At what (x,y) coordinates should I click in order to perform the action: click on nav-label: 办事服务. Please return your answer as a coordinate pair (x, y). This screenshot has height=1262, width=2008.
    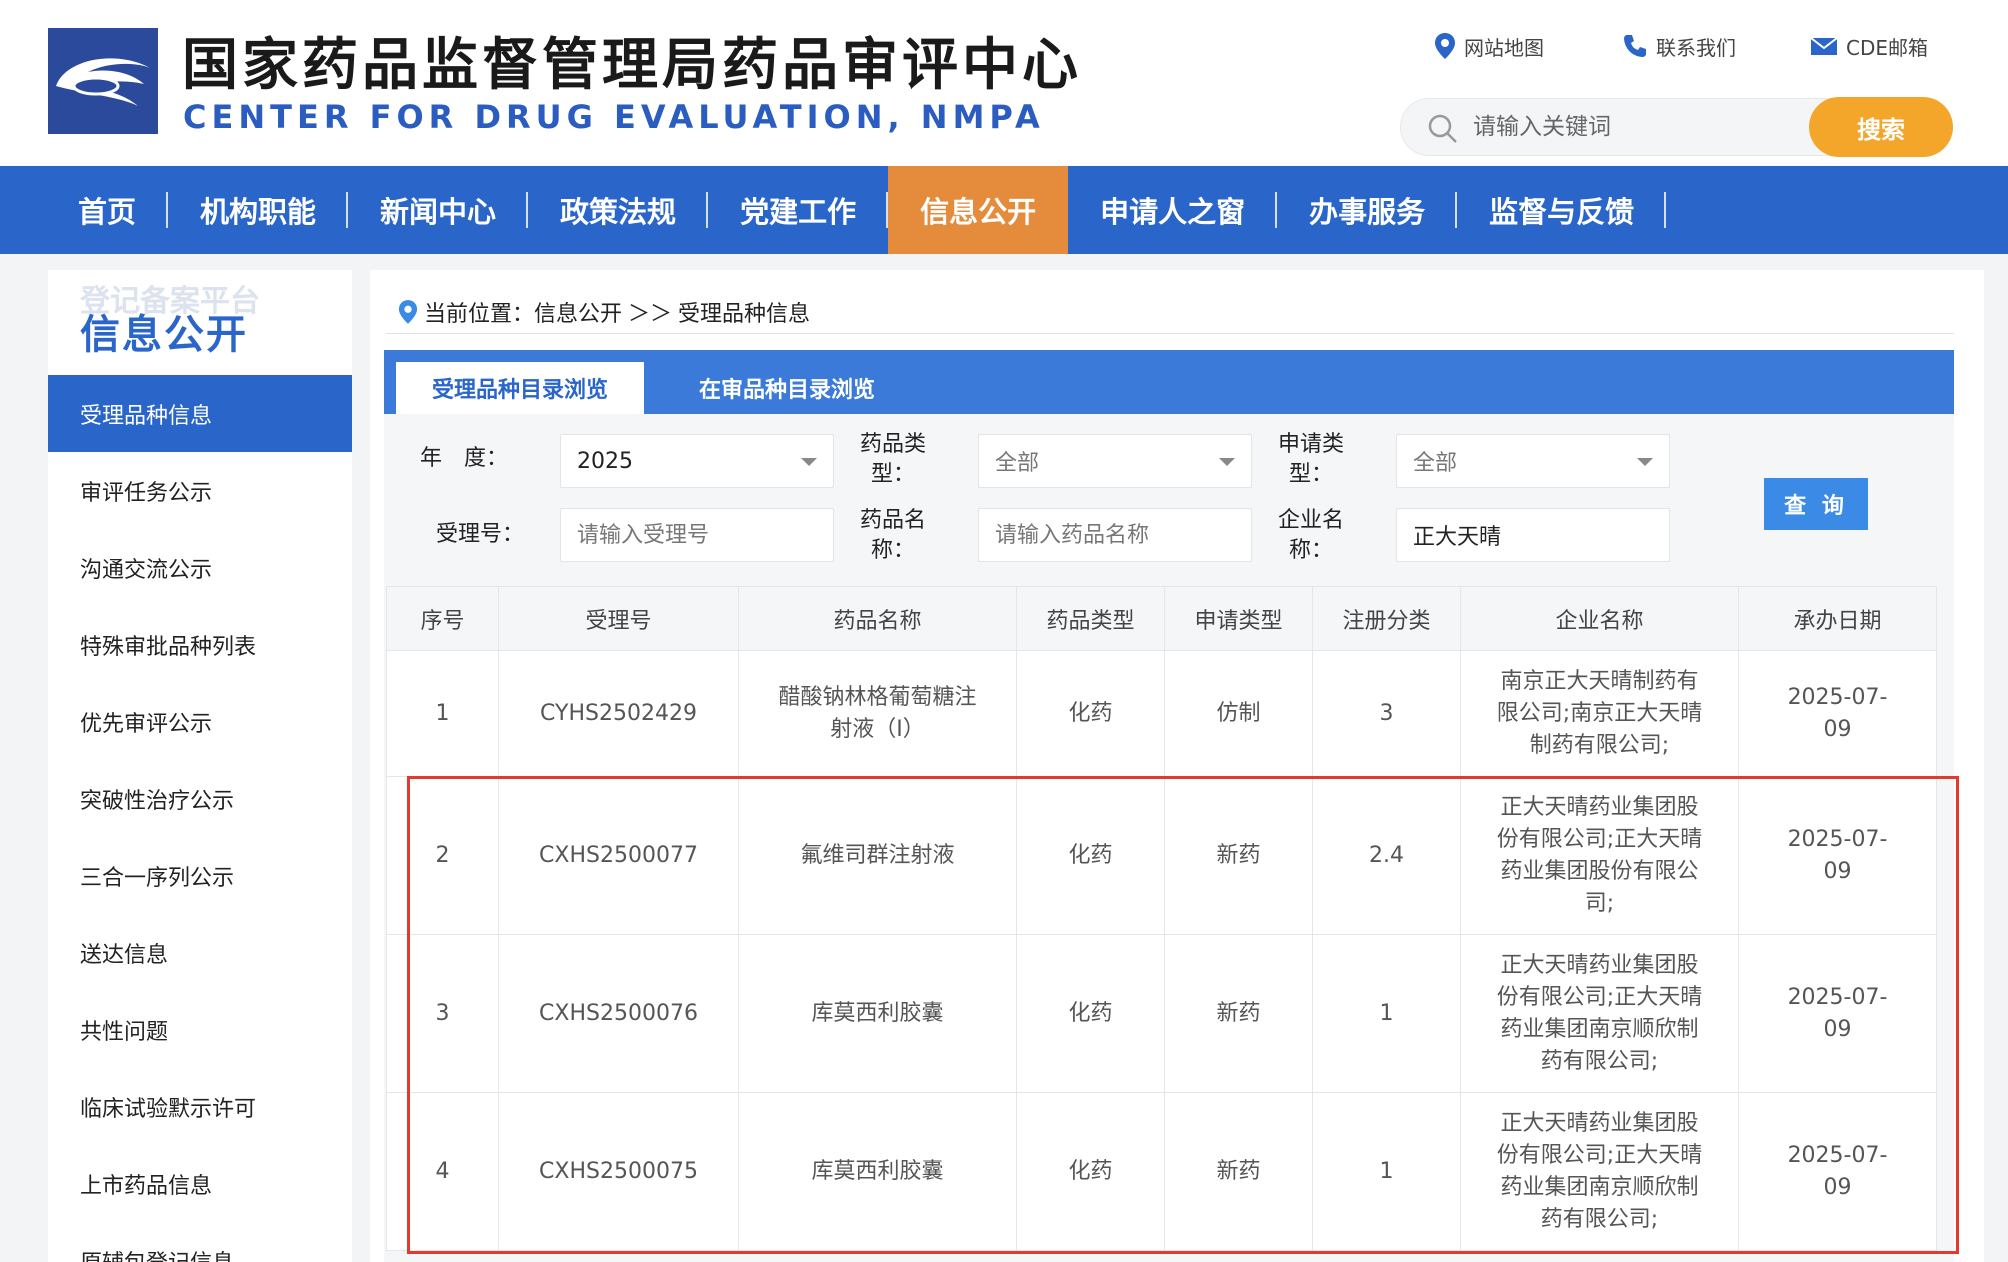
    Looking at the image, I should click on (1367, 210).